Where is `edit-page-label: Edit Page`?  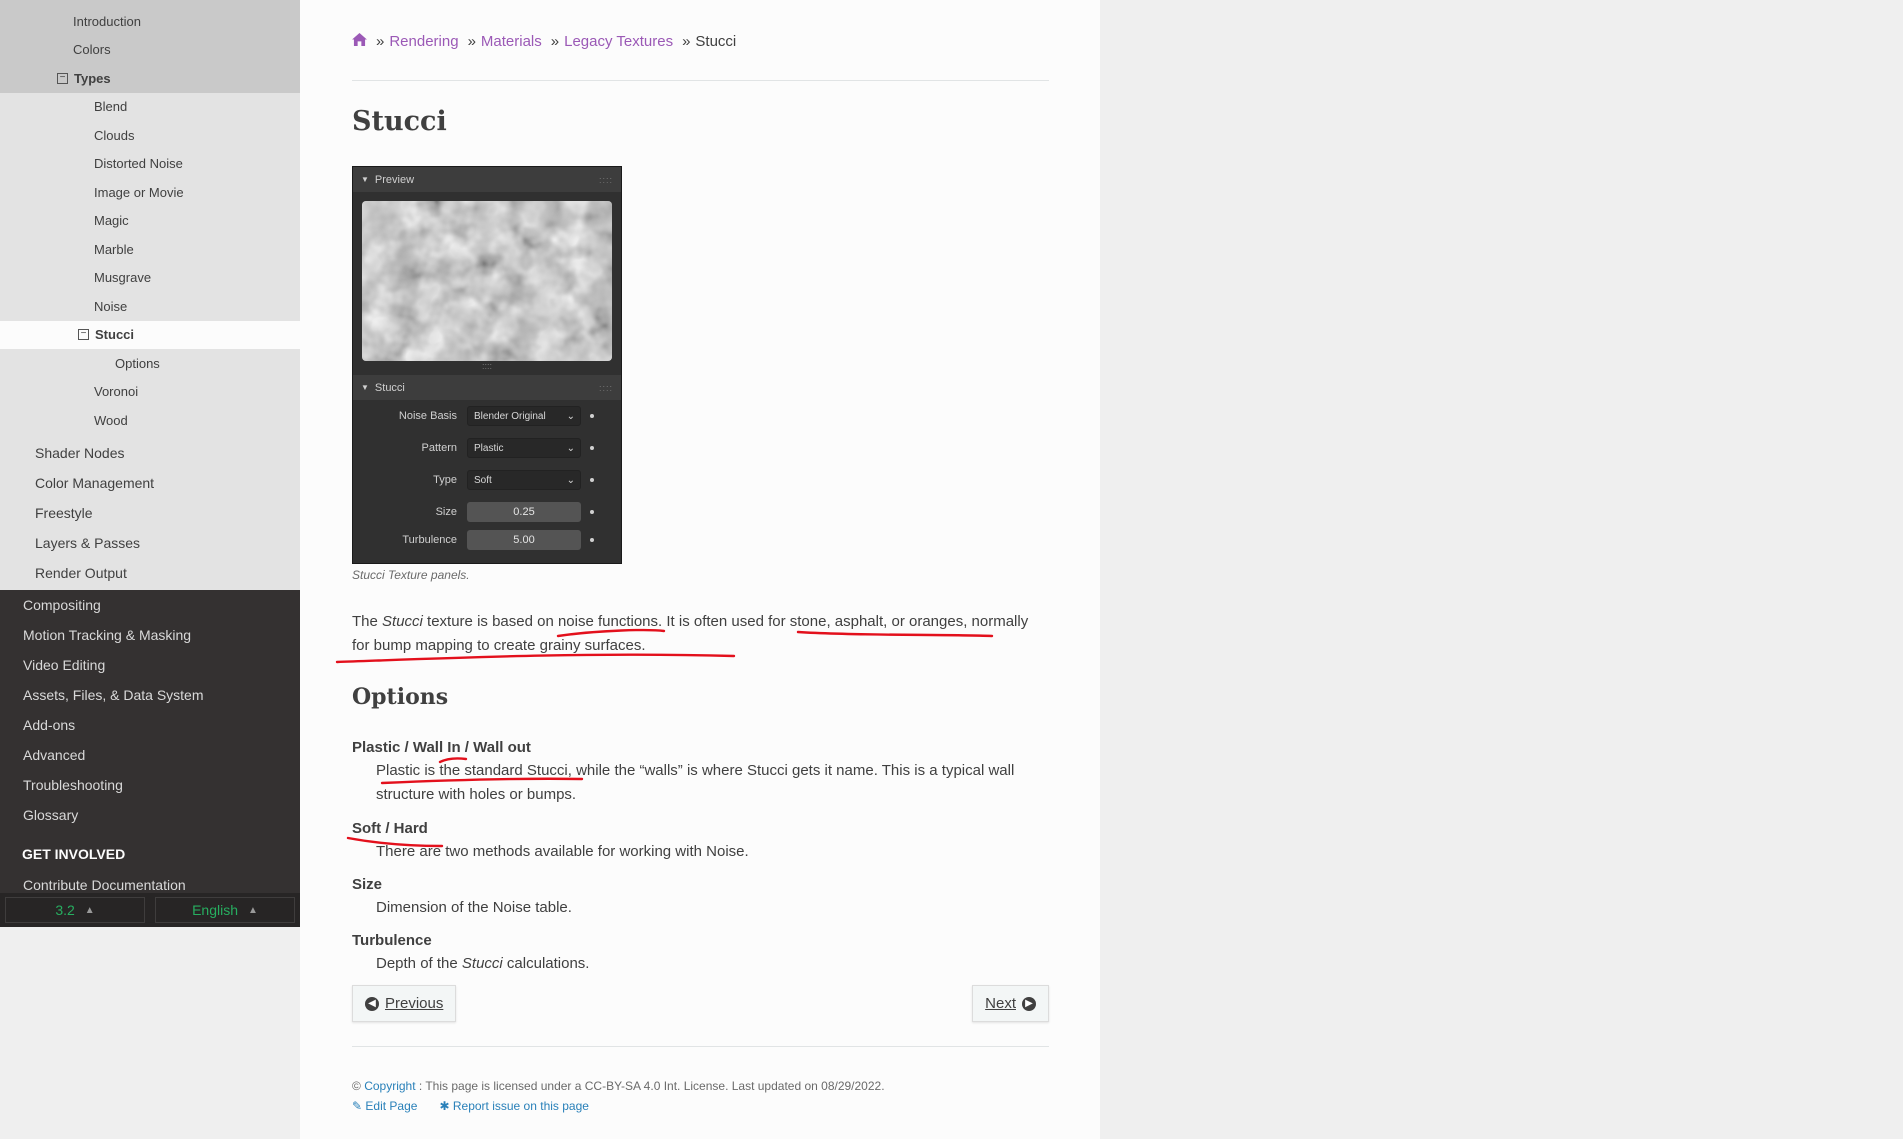
edit-page-label: Edit Page is located at coordinates (391, 1106).